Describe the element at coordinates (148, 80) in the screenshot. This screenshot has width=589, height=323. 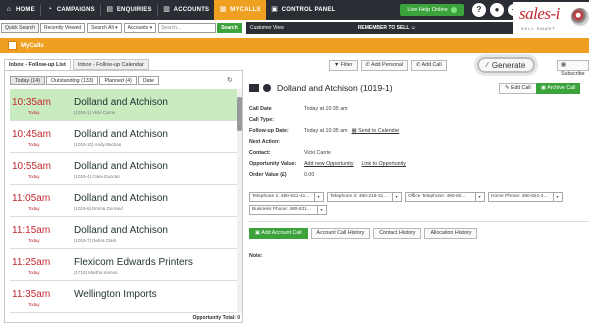
I see `tab-date: Date` at that location.